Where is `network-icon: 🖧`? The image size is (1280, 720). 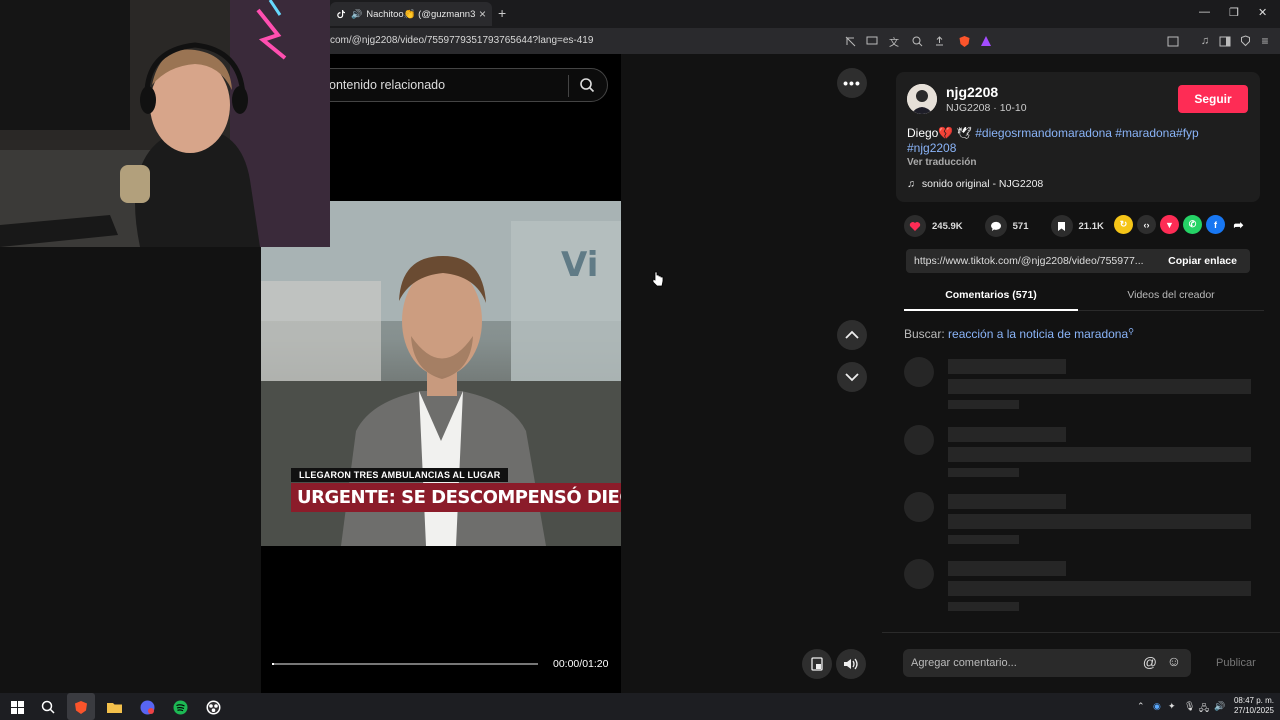 network-icon: 🖧 is located at coordinates (1204, 709).